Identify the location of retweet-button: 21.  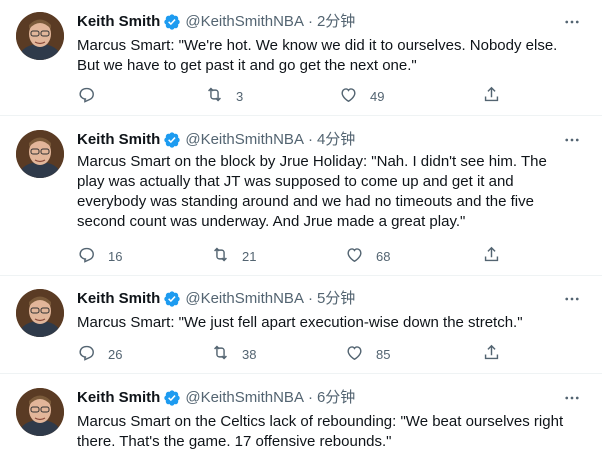
(233, 256).